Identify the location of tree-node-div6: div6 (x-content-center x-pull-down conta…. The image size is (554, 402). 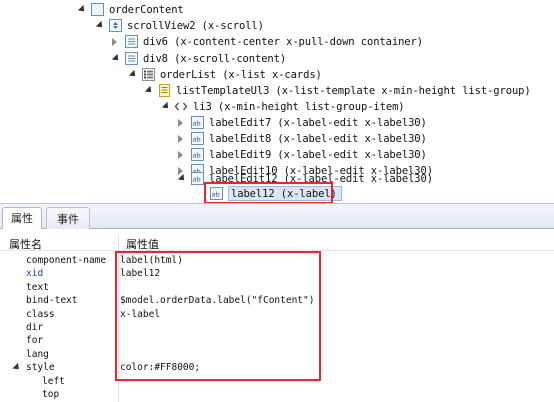
(266, 41).